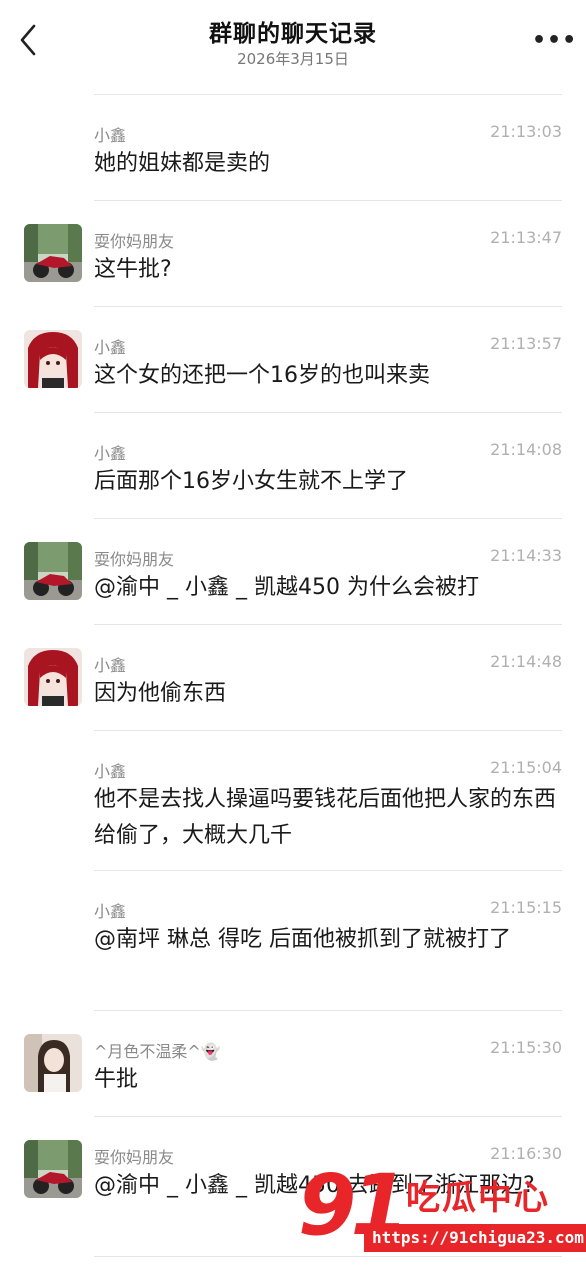  What do you see at coordinates (325, 817) in the screenshot?
I see `message-text: 他不是去找人操逼吗要钱花后面他把人家的东西给偷了，大概大几千` at bounding box center [325, 817].